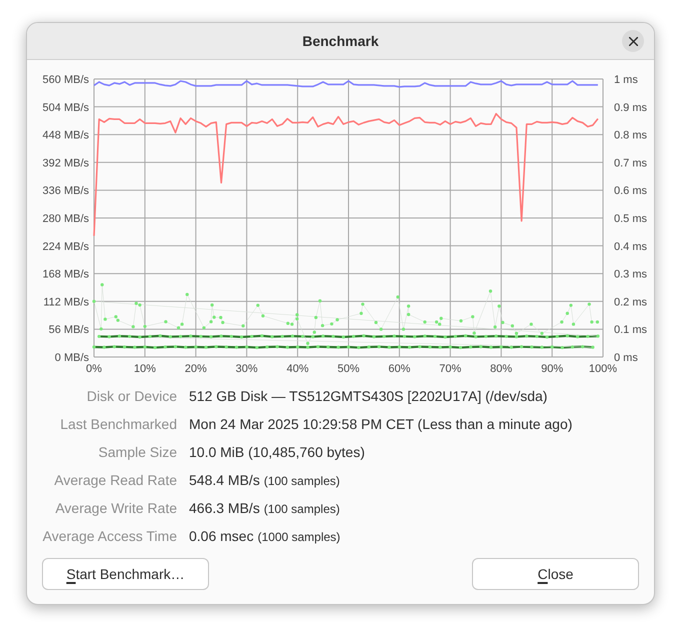 This screenshot has height=633, width=680. What do you see at coordinates (552, 369) in the screenshot?
I see `x-axis-label: 90%` at bounding box center [552, 369].